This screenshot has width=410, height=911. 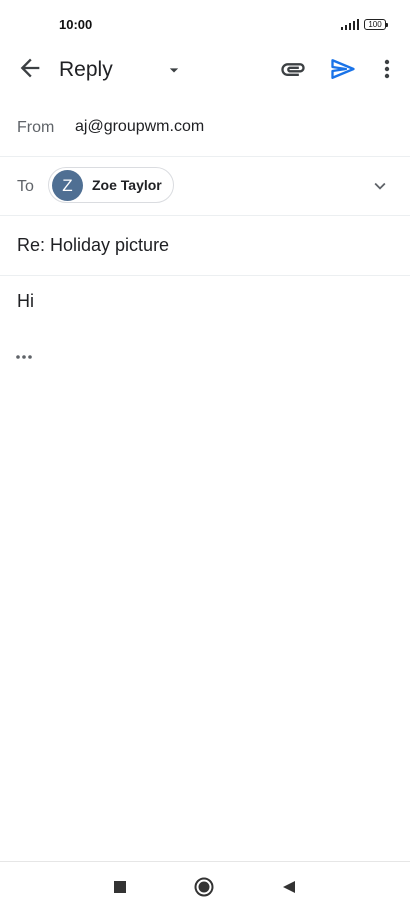 I want to click on back-arrow-icon, so click(x=30, y=68).